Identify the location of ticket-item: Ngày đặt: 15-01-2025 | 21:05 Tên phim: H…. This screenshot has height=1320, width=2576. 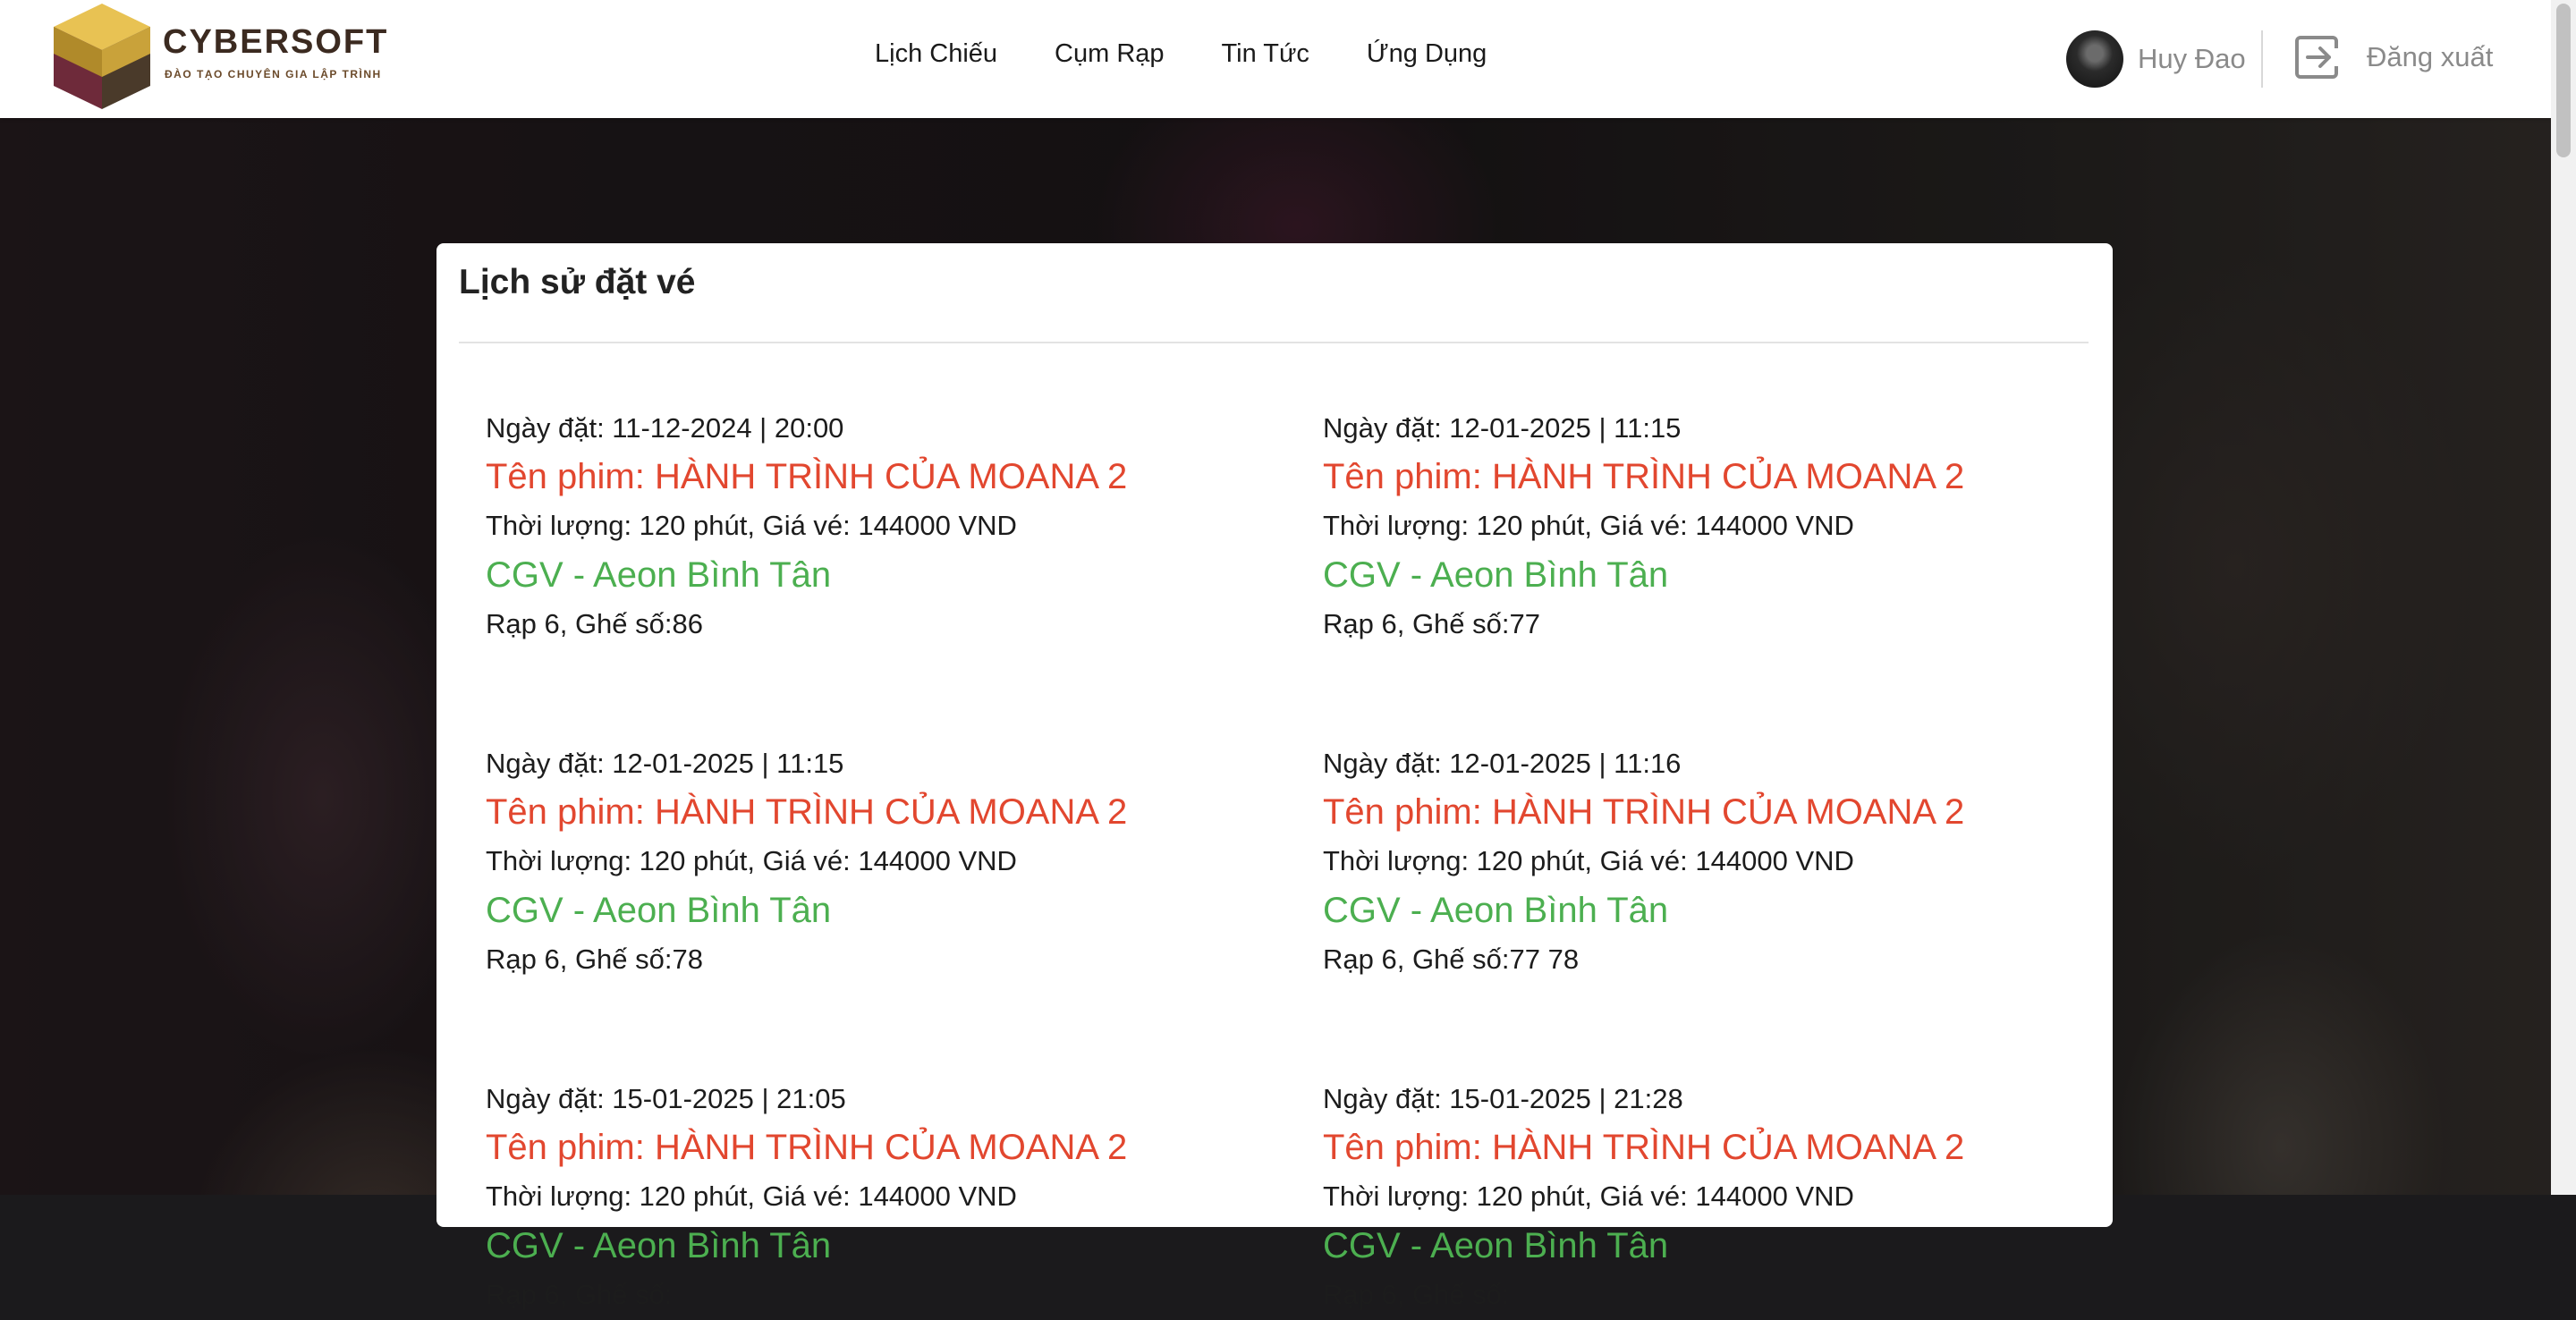
(888, 1197).